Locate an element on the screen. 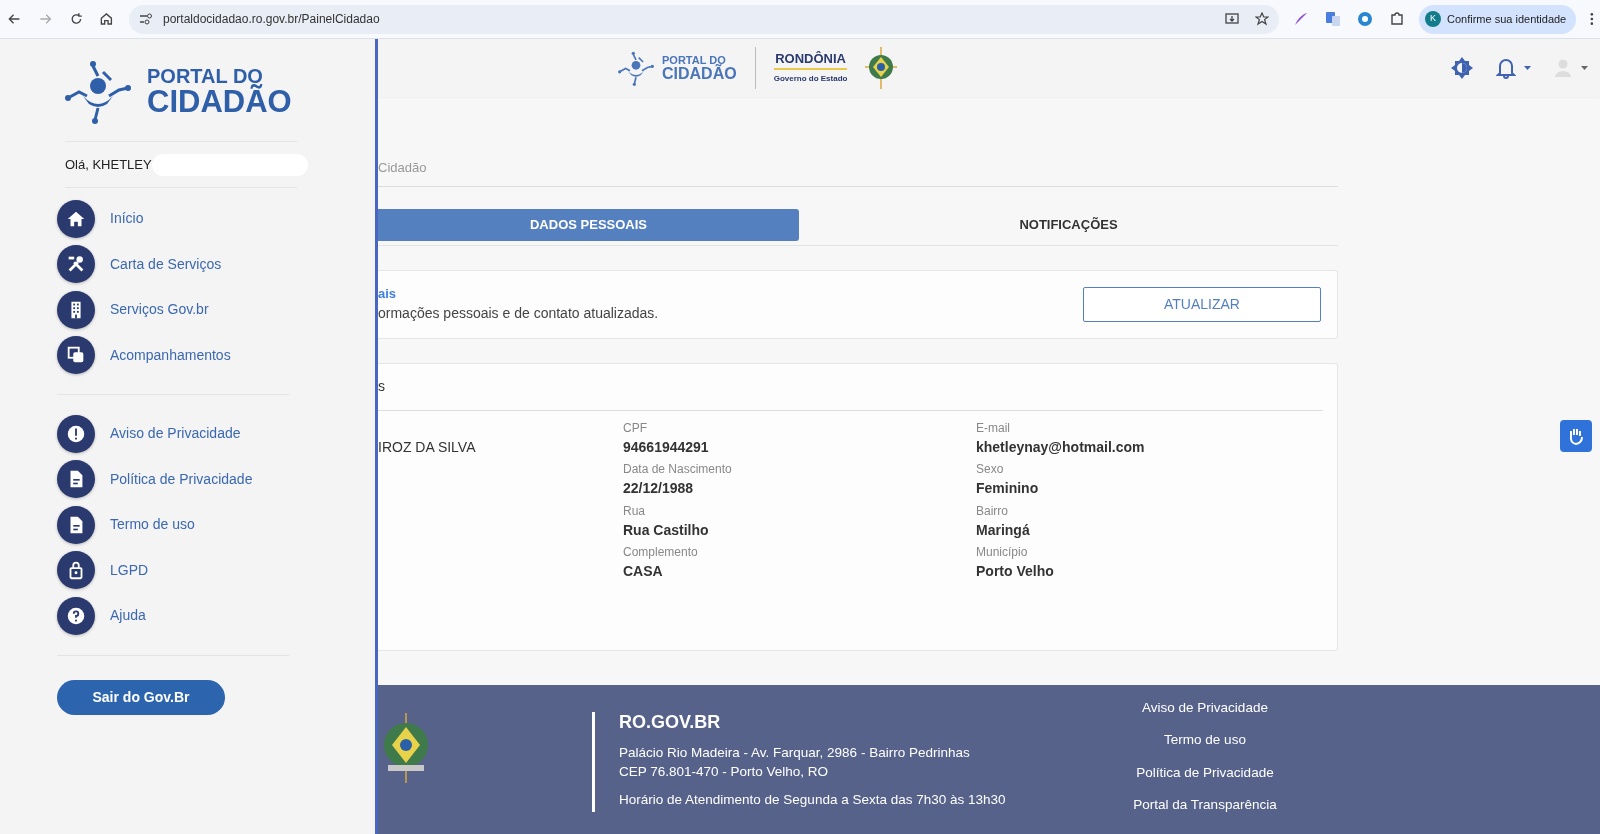  contrast-icon is located at coordinates (1462, 68).